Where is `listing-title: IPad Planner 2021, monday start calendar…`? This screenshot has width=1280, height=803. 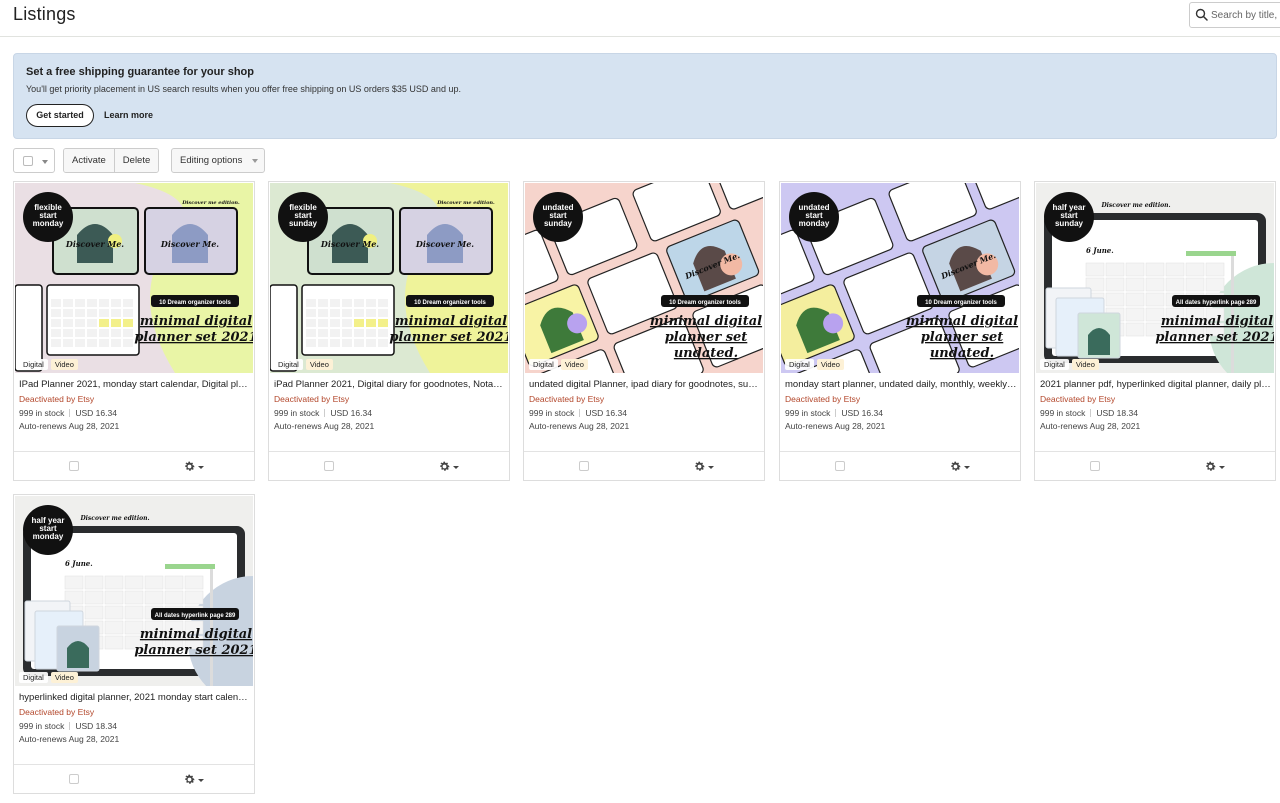
listing-title: IPad Planner 2021, monday start calendar… is located at coordinates (135, 384).